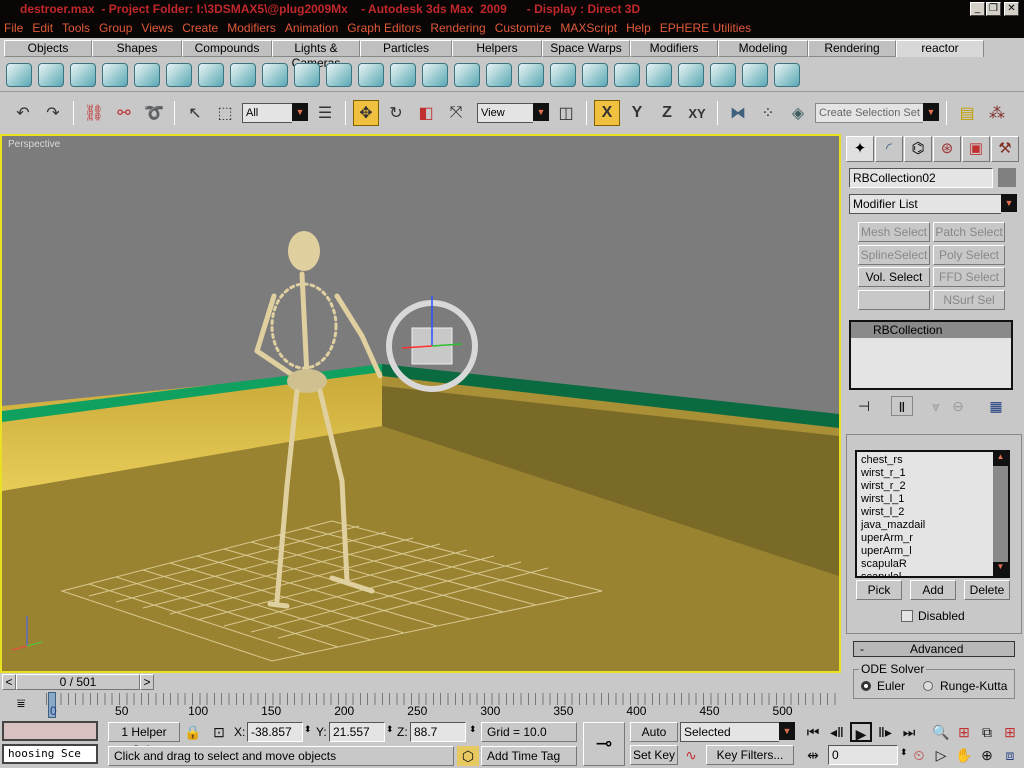 The image size is (1024, 768). Describe the element at coordinates (860, 149) in the screenshot. I see `create-panel-icon: ✦` at that location.